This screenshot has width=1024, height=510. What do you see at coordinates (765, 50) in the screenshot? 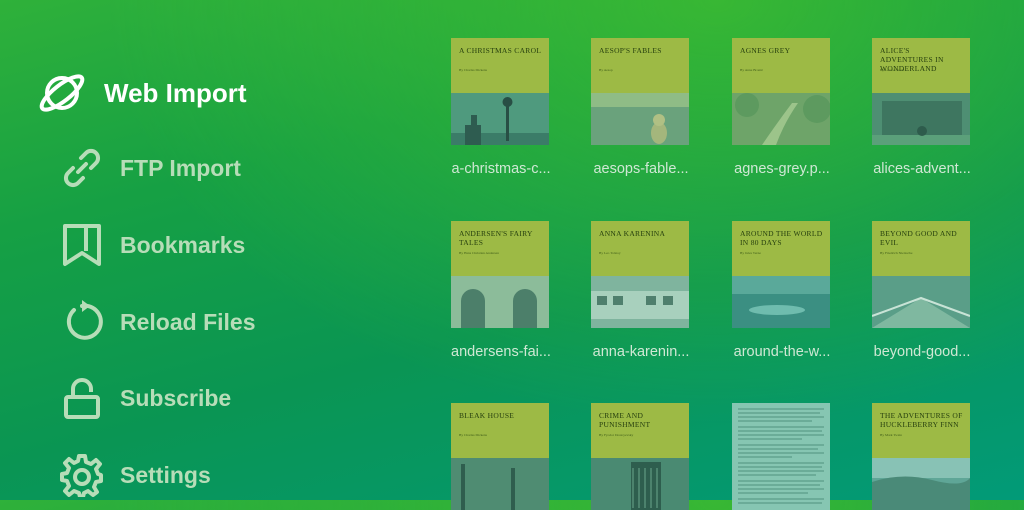
I see `cover-title: Agnes Grey` at bounding box center [765, 50].